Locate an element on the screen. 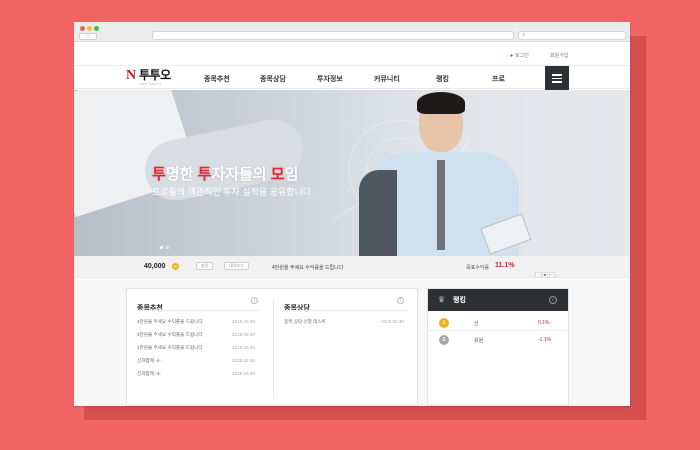 Image resolution: width=700 pixels, height=450 pixels. nav-item-community: 커뮤니티 is located at coordinates (387, 79).